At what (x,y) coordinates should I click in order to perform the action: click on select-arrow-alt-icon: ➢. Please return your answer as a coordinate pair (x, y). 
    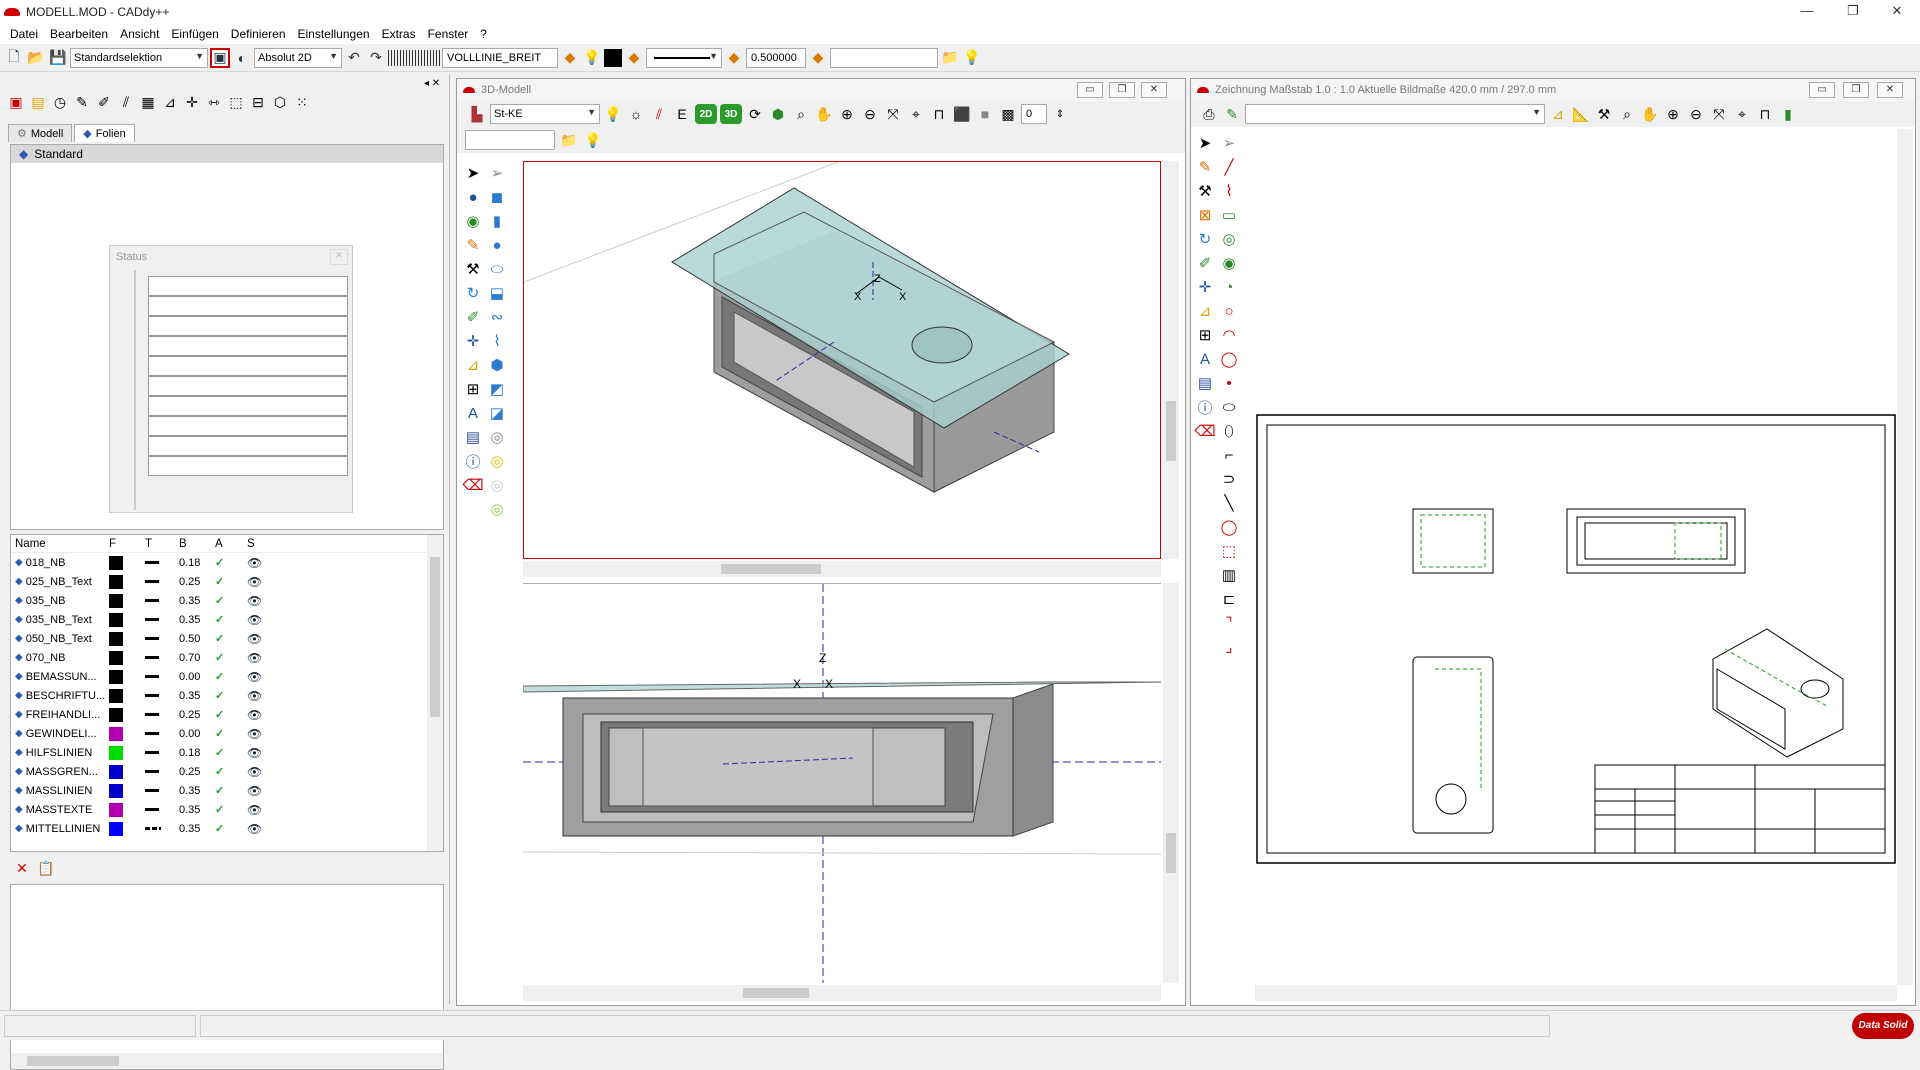
    Looking at the image, I should click on (1229, 143).